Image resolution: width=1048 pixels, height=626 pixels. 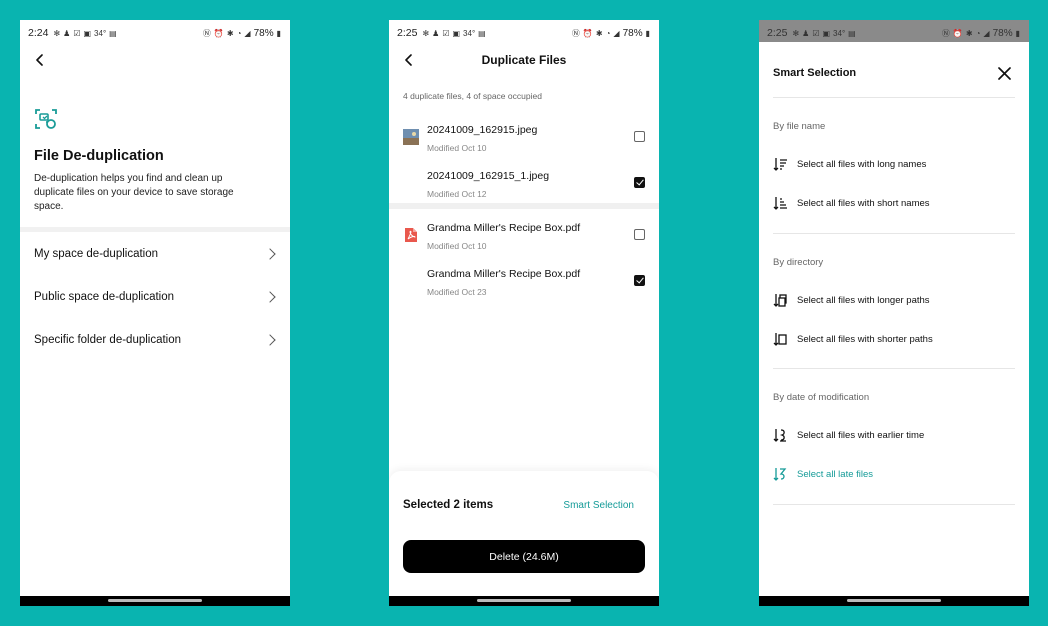 What do you see at coordinates (780, 339) in the screenshot?
I see `shorter-path-icon` at bounding box center [780, 339].